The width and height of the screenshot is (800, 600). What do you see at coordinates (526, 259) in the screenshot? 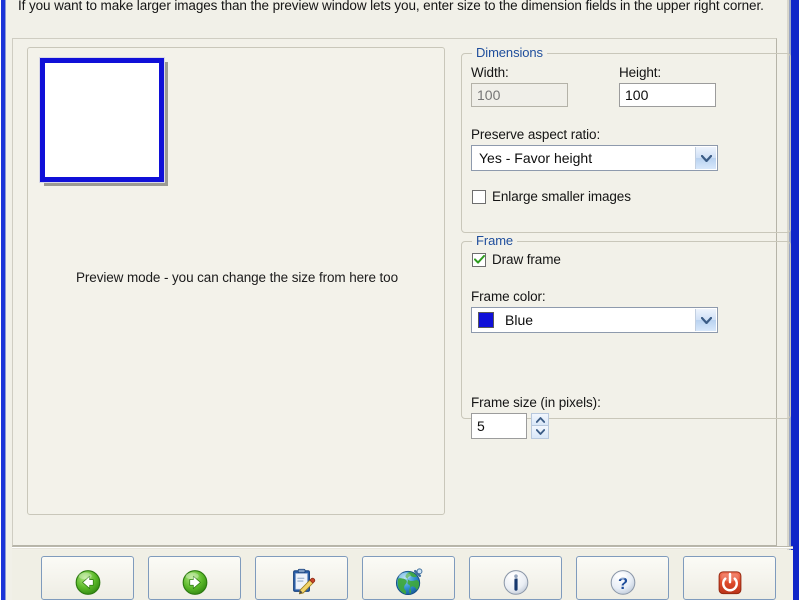
I see `draw-frame-label: Draw frame` at bounding box center [526, 259].